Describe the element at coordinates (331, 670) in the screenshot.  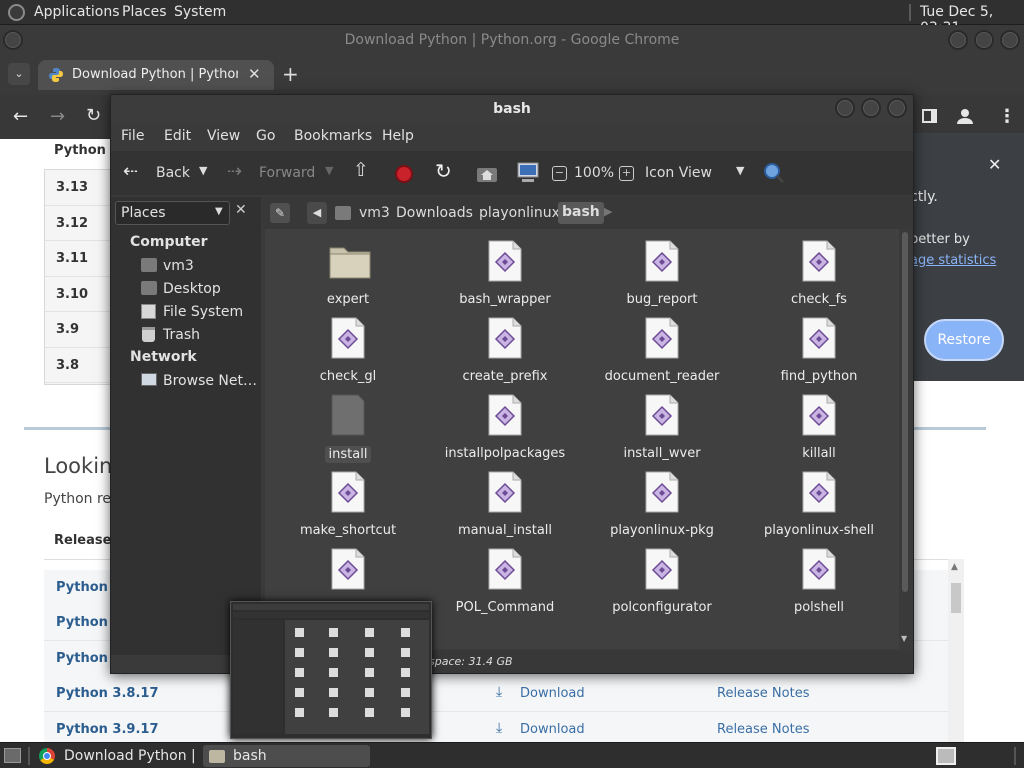
I see `window-preview-thumbnail` at that location.